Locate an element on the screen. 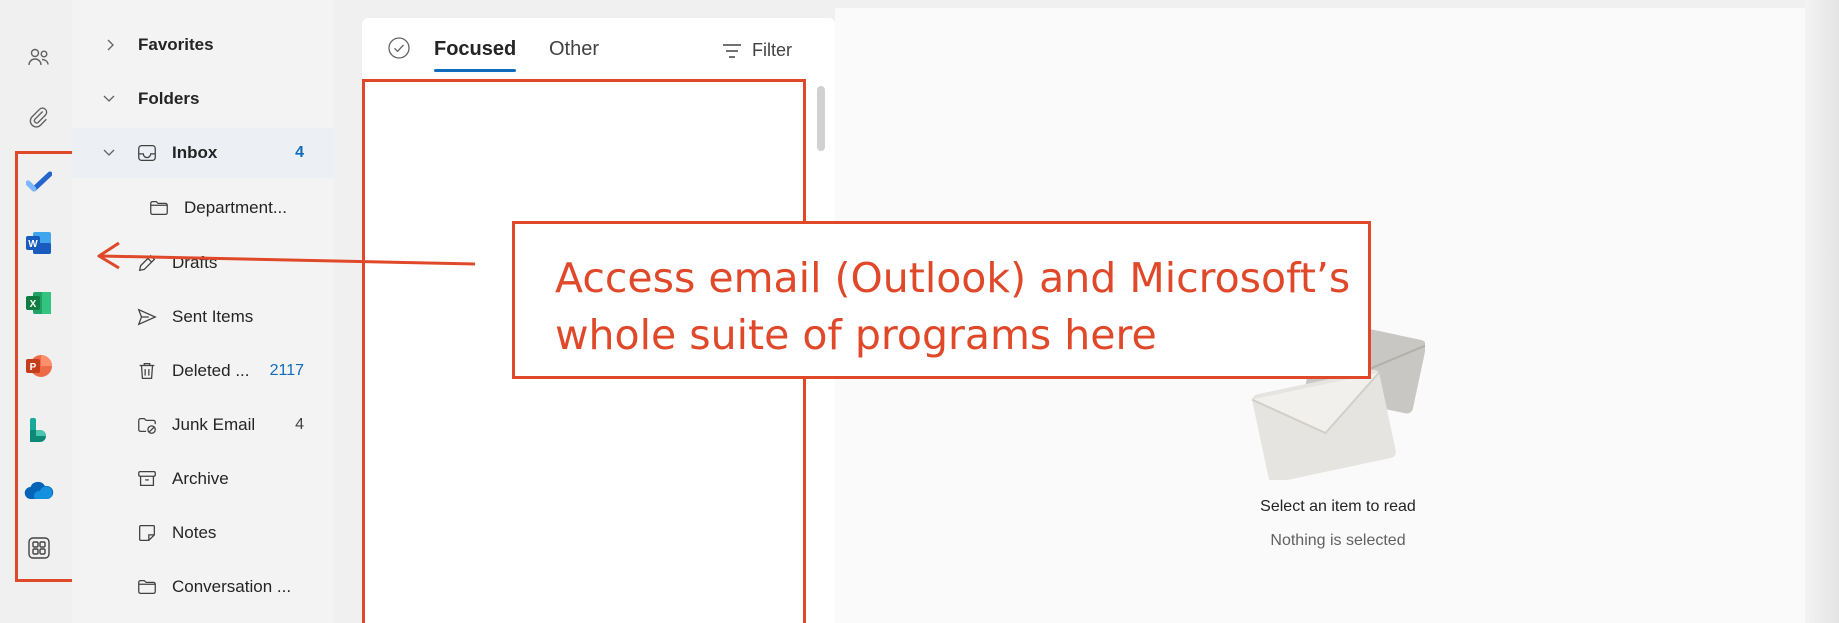  folder-label: Notes is located at coordinates (194, 532).